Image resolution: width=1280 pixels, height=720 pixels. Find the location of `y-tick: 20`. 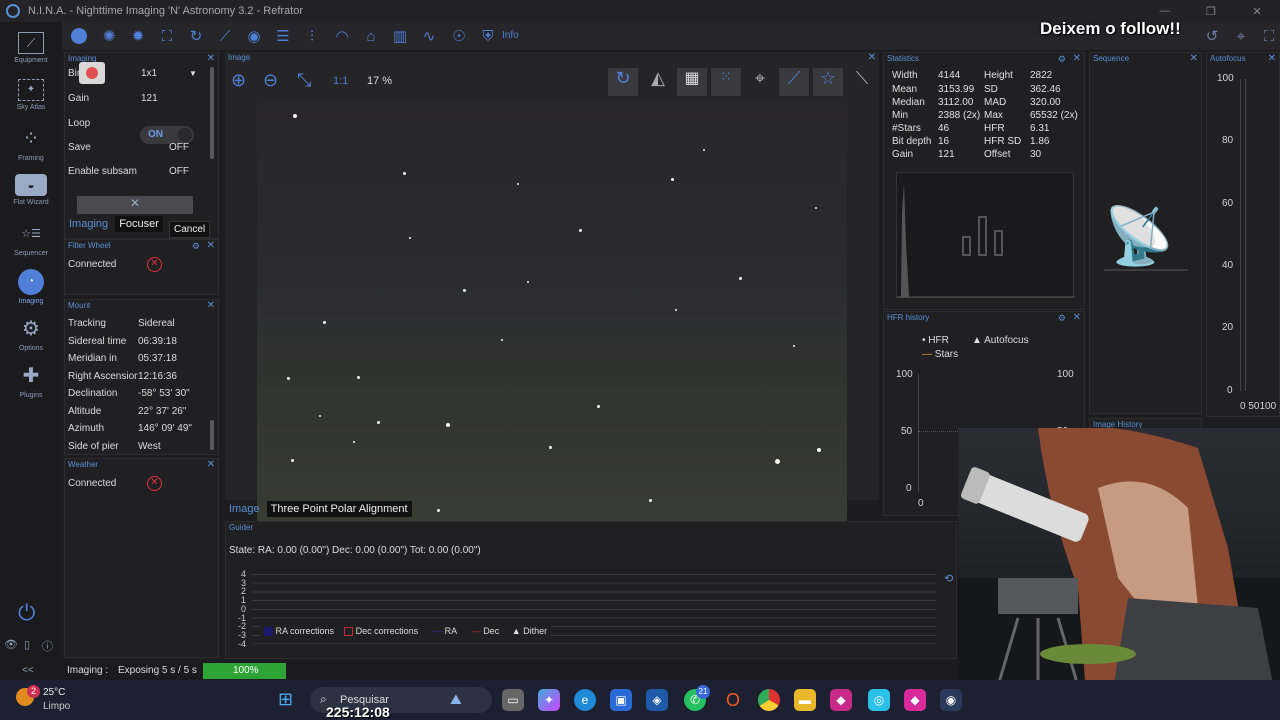

y-tick: 20 is located at coordinates (1228, 327).